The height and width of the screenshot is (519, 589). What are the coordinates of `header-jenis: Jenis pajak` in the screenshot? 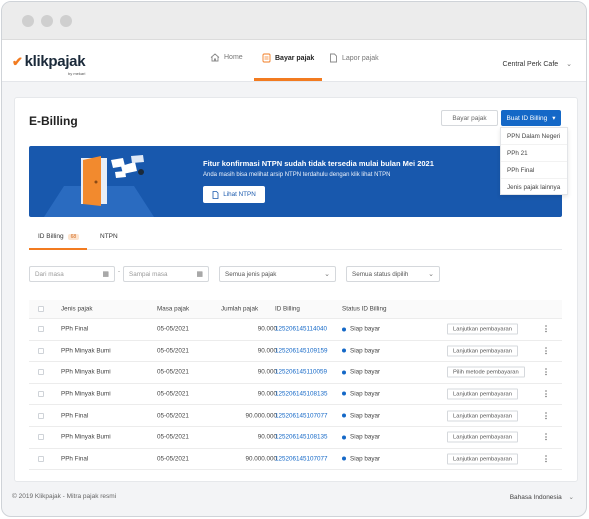 It's located at (77, 309).